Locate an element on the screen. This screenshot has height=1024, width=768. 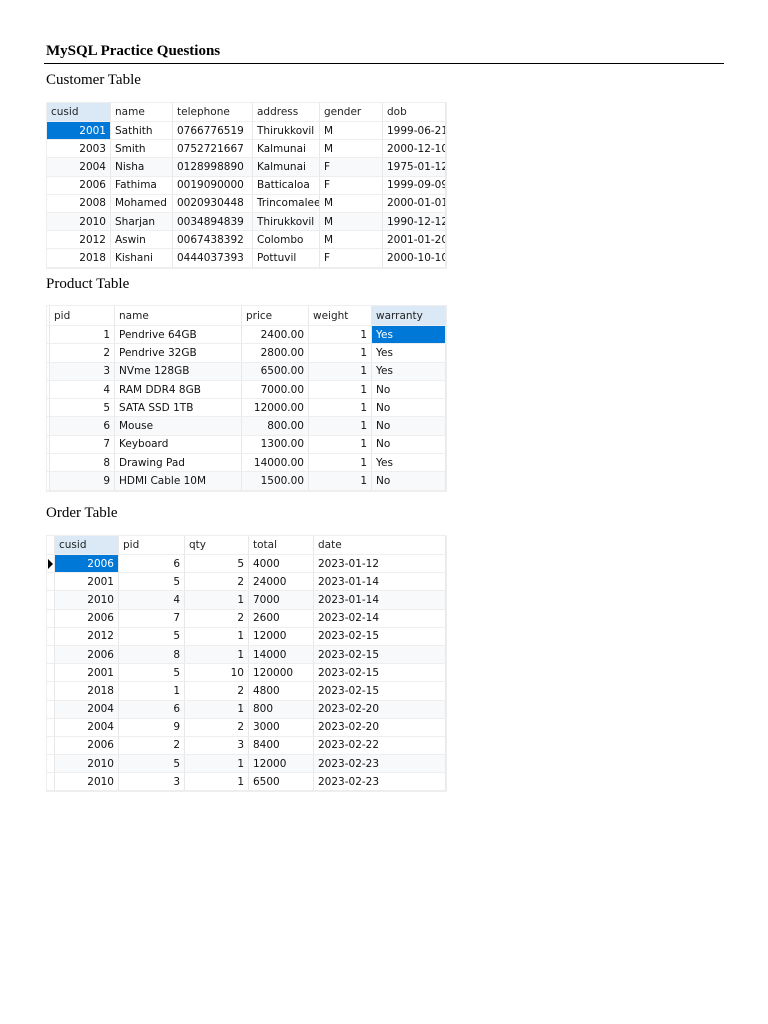
cell-dob: 2000-12-10 is located at coordinates (414, 149).